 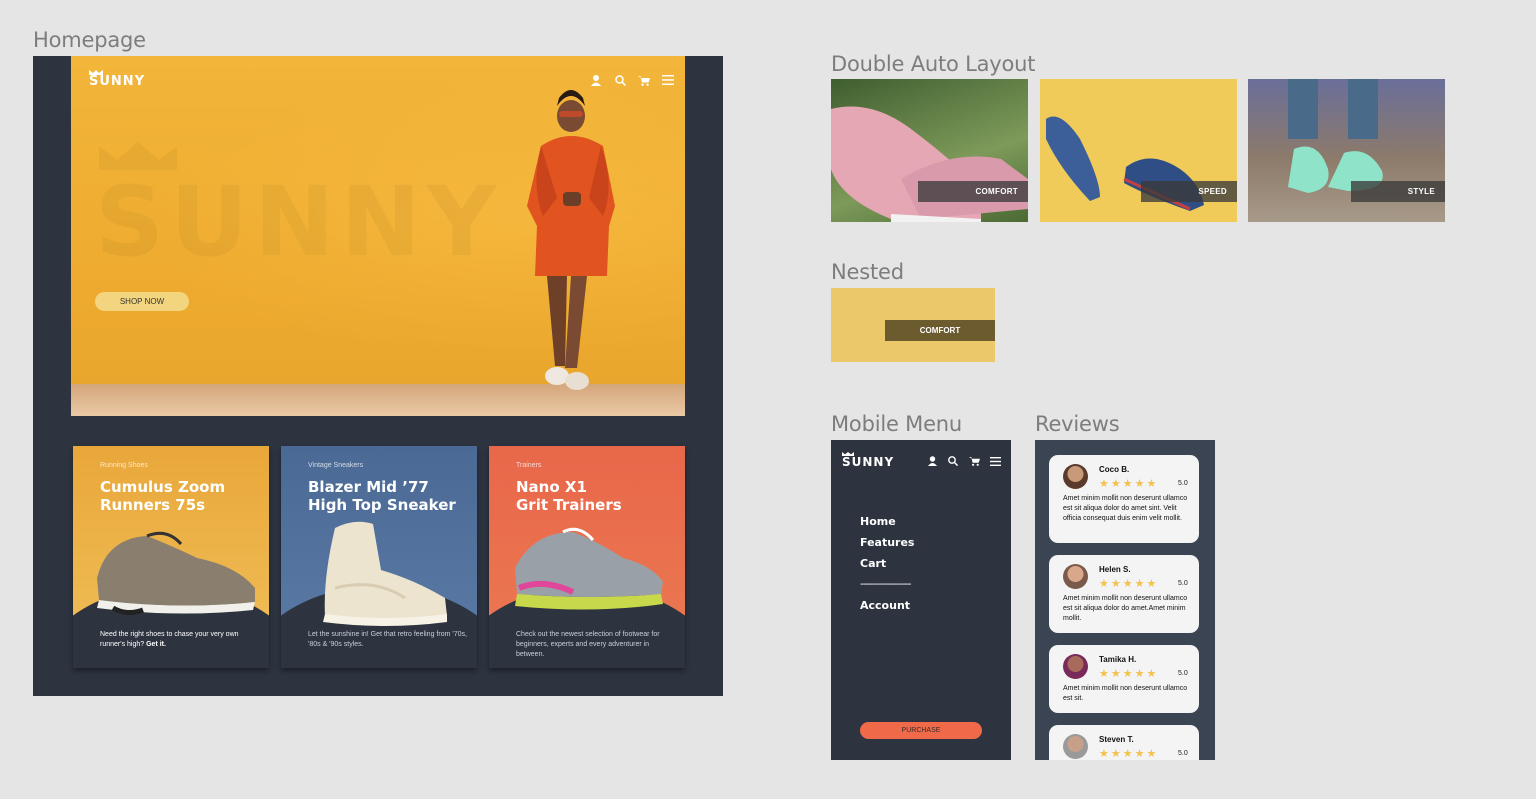 What do you see at coordinates (897, 424) in the screenshot?
I see `frame-label-mobile-menu: Mobile Menu` at bounding box center [897, 424].